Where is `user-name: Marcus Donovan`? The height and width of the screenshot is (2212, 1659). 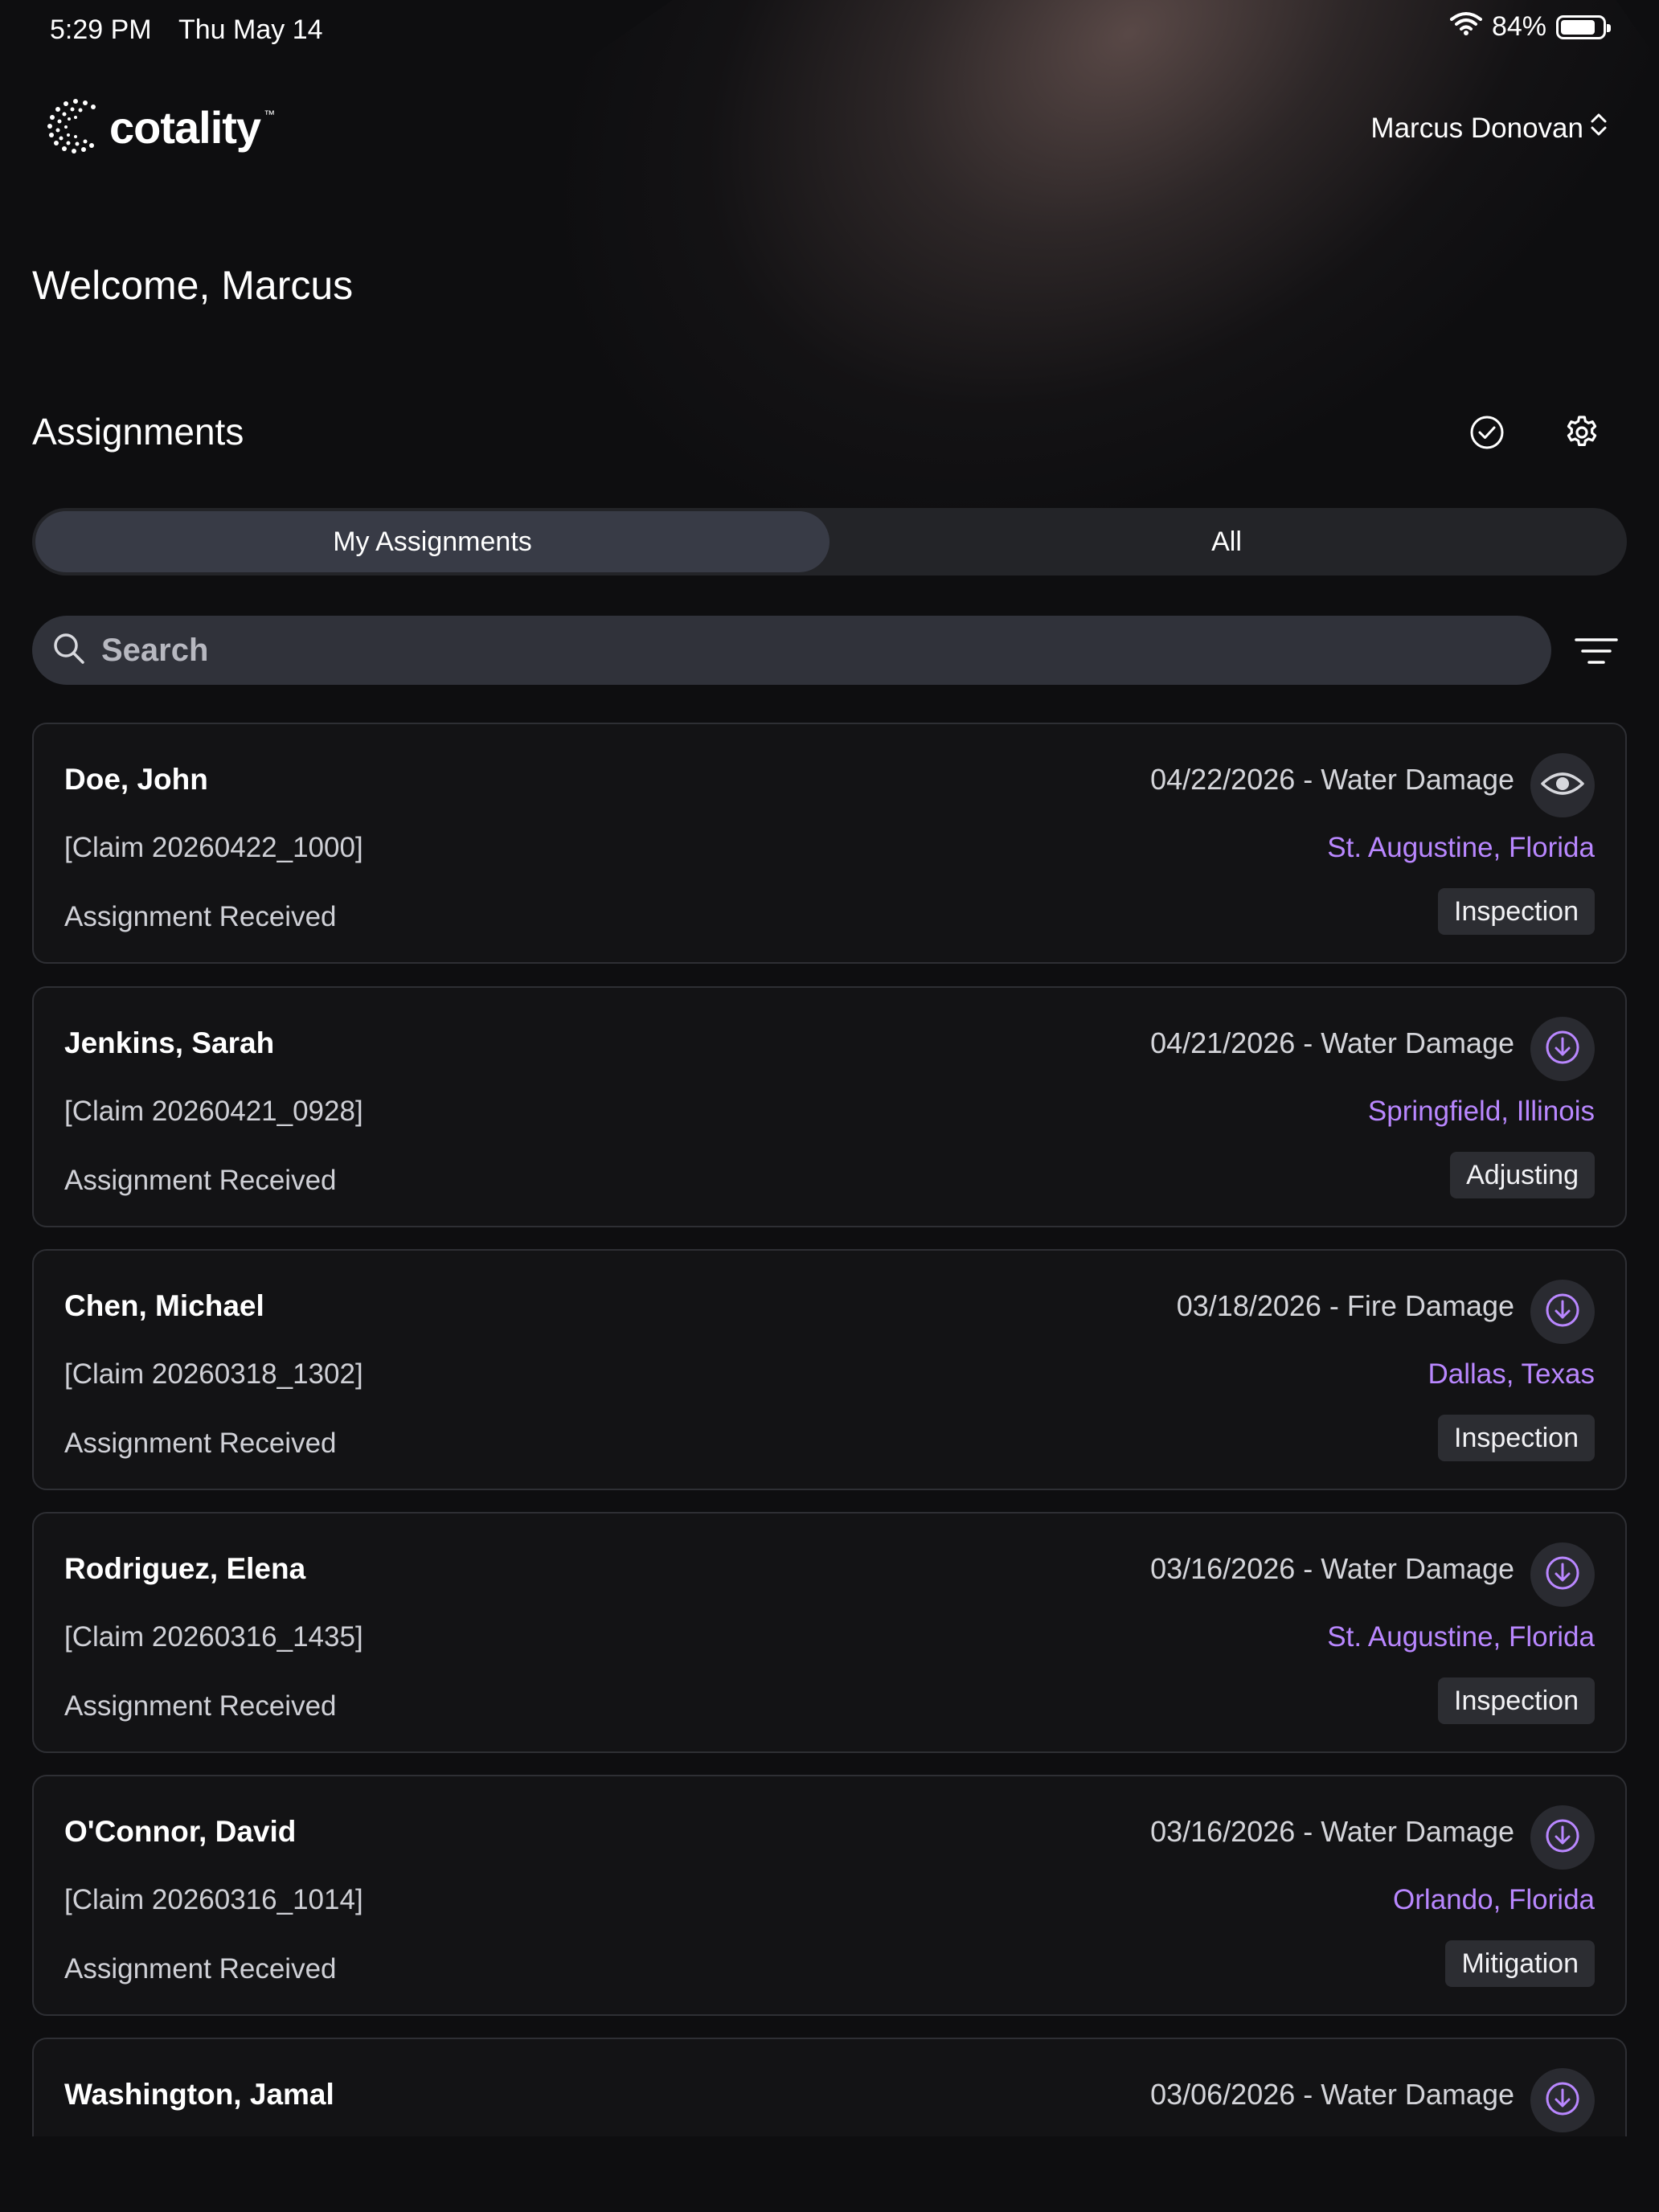
user-name: Marcus Donovan is located at coordinates (1476, 128).